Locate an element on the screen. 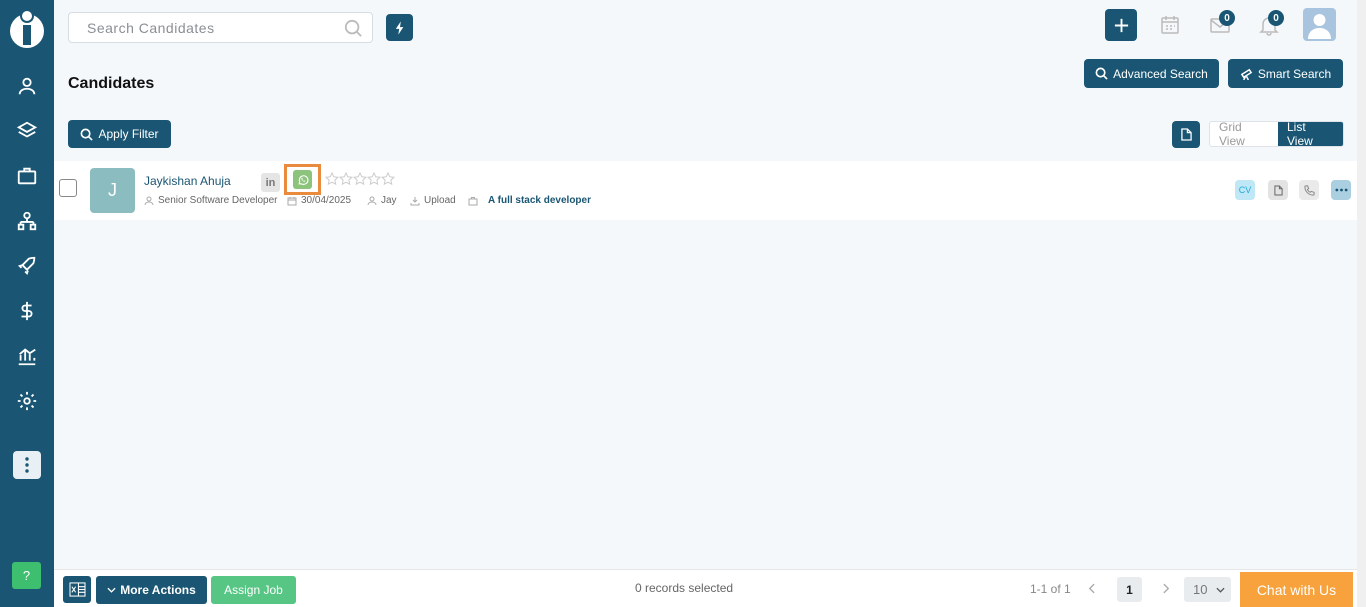 Image resolution: width=1366 pixels, height=607 pixels. linkedin-icon: in is located at coordinates (270, 182).